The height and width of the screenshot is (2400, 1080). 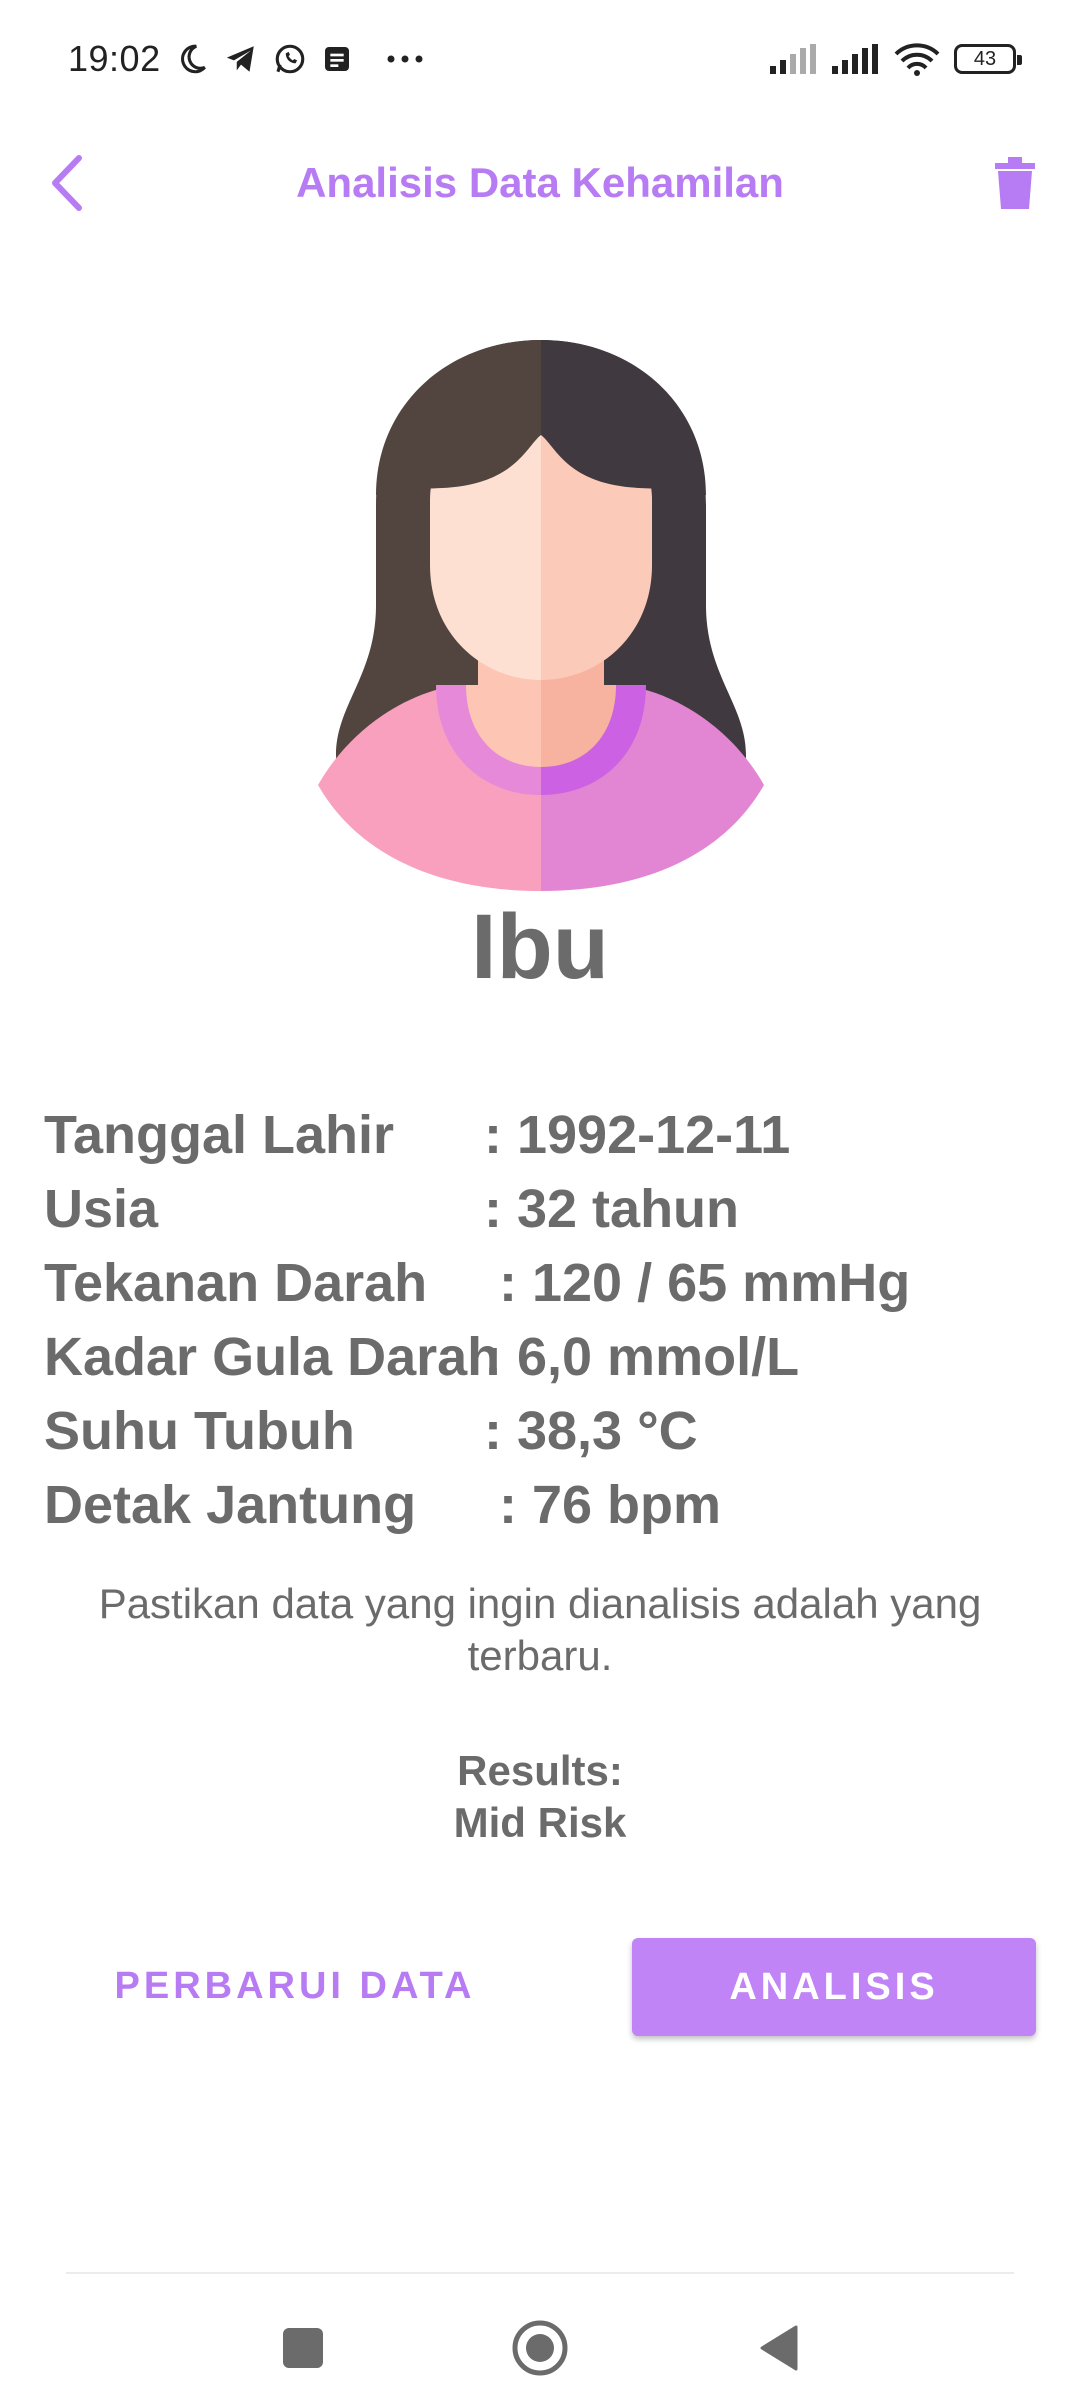 What do you see at coordinates (540, 1797) in the screenshot?
I see `results-block: Results: Mid Risk` at bounding box center [540, 1797].